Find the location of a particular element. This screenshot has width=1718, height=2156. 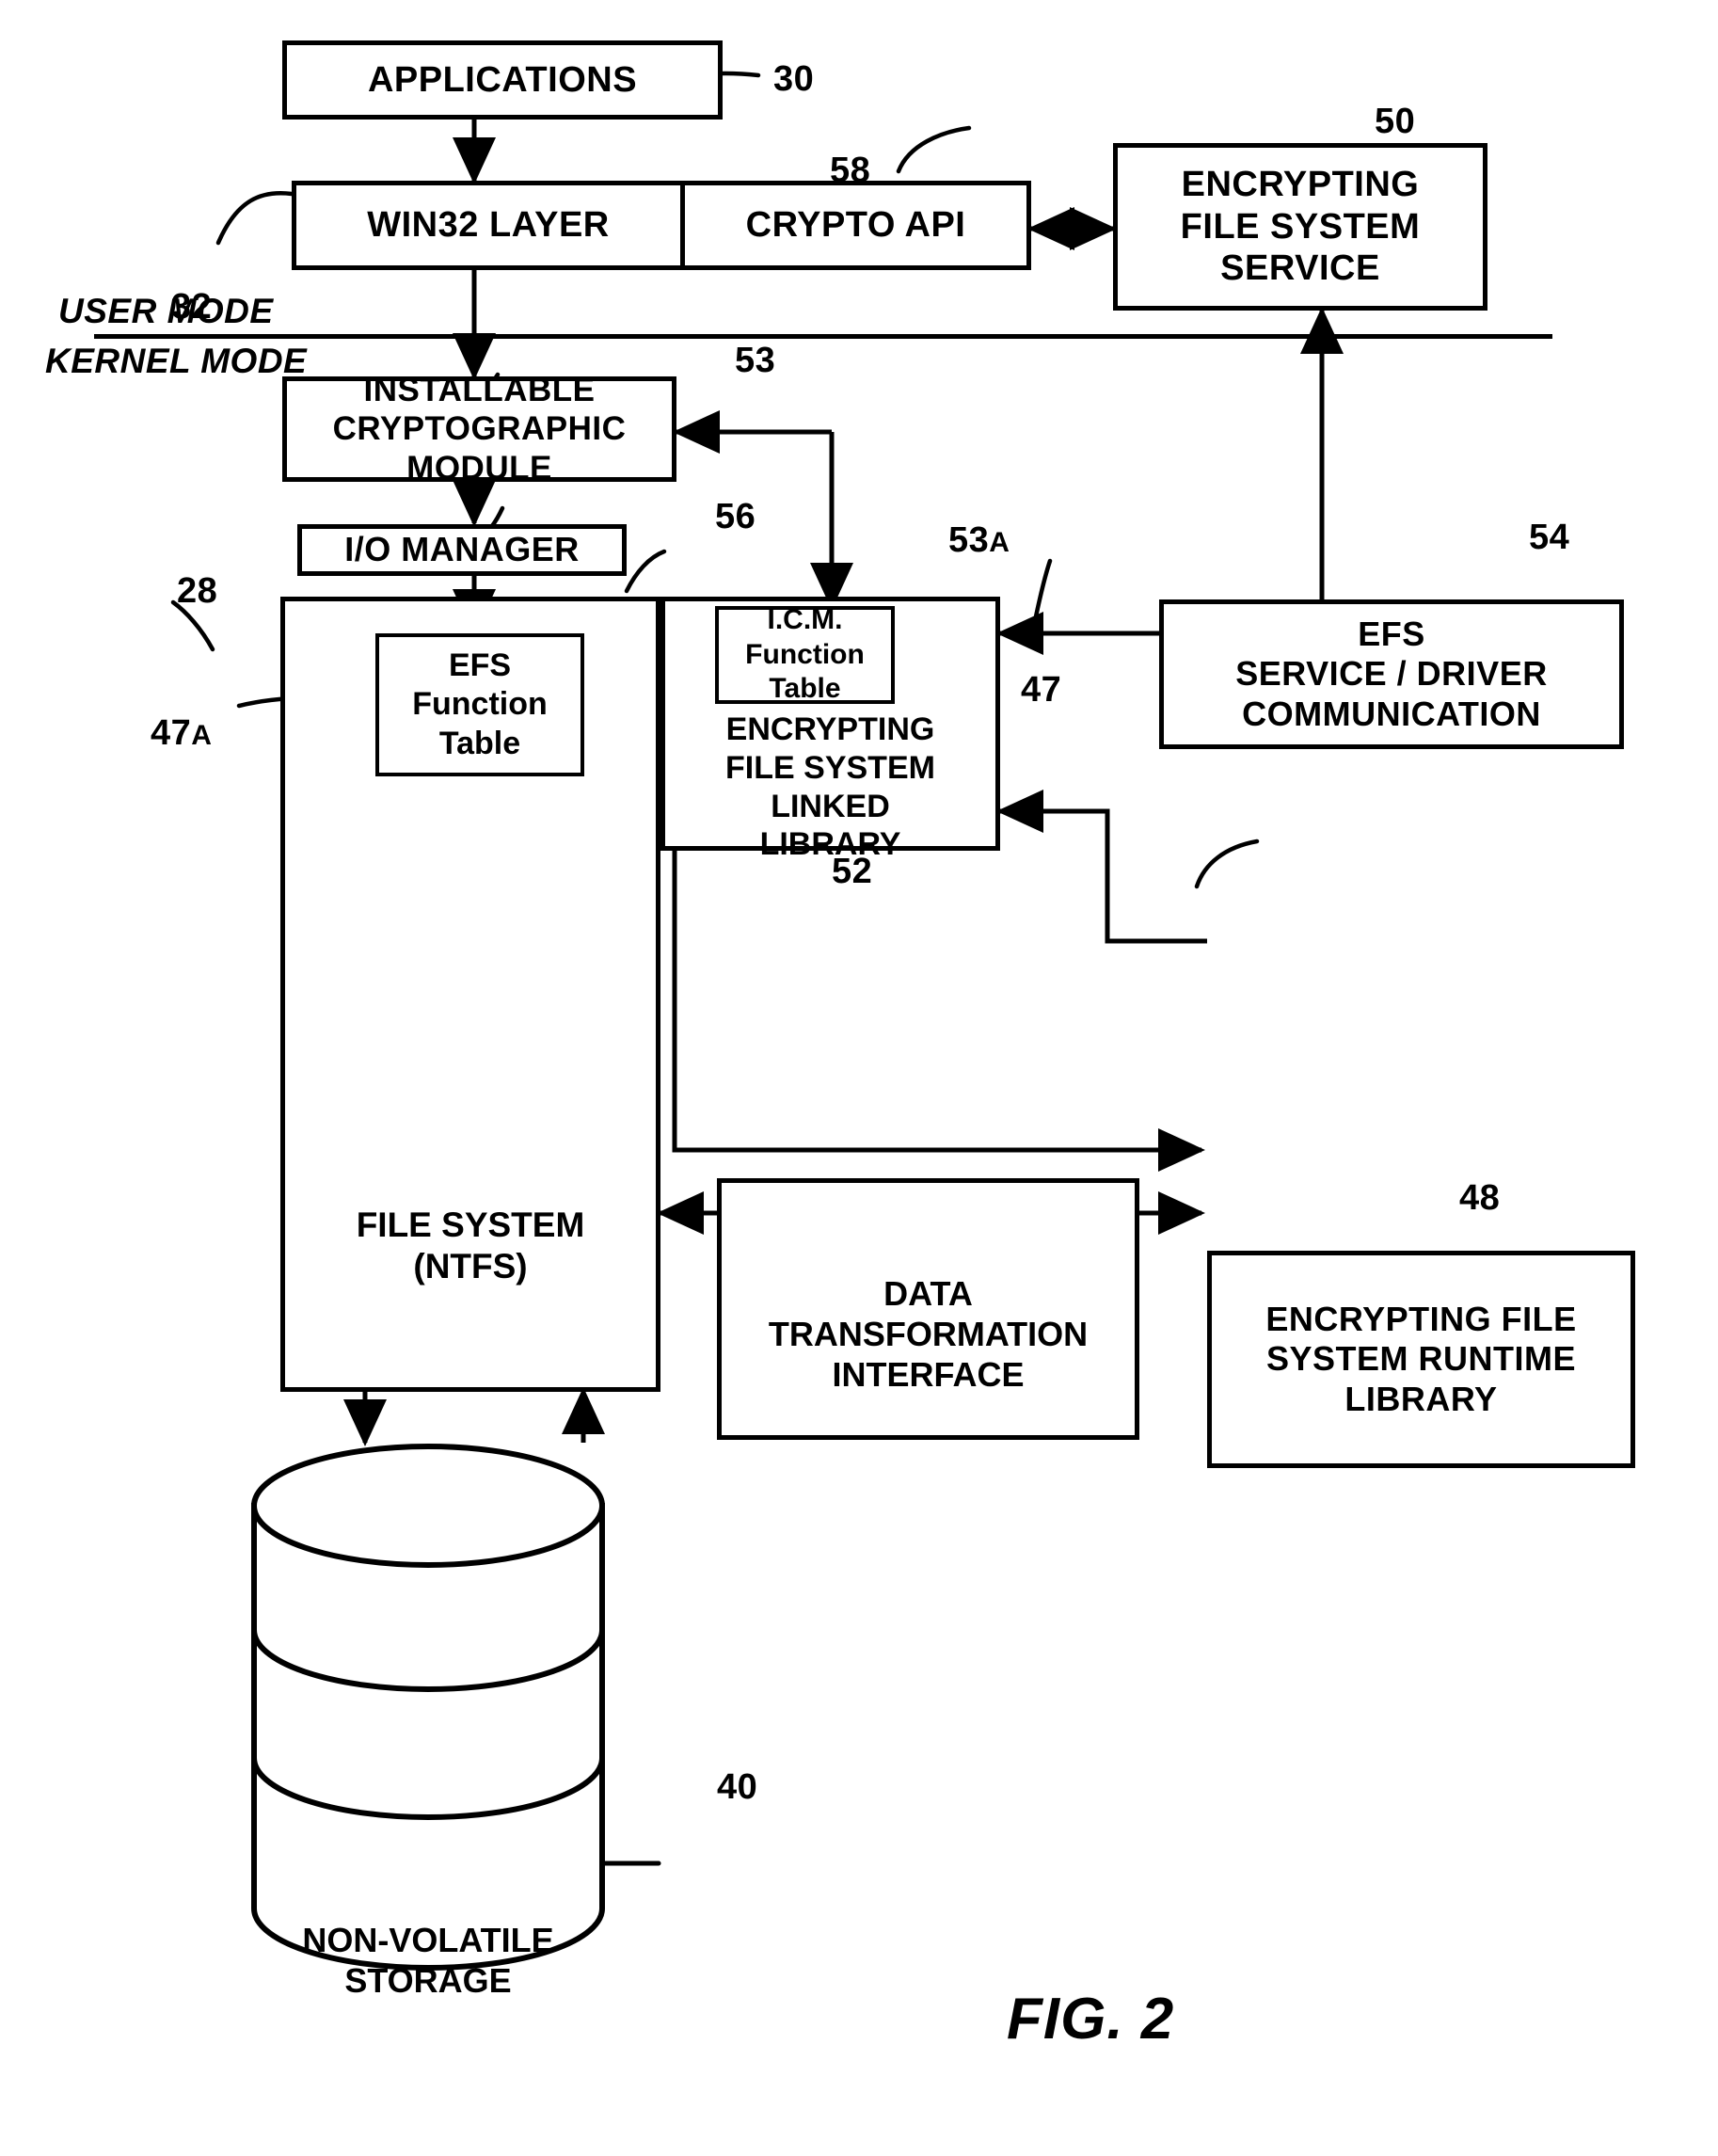

ref-number-40: 40 is located at coordinates (737, 1787).